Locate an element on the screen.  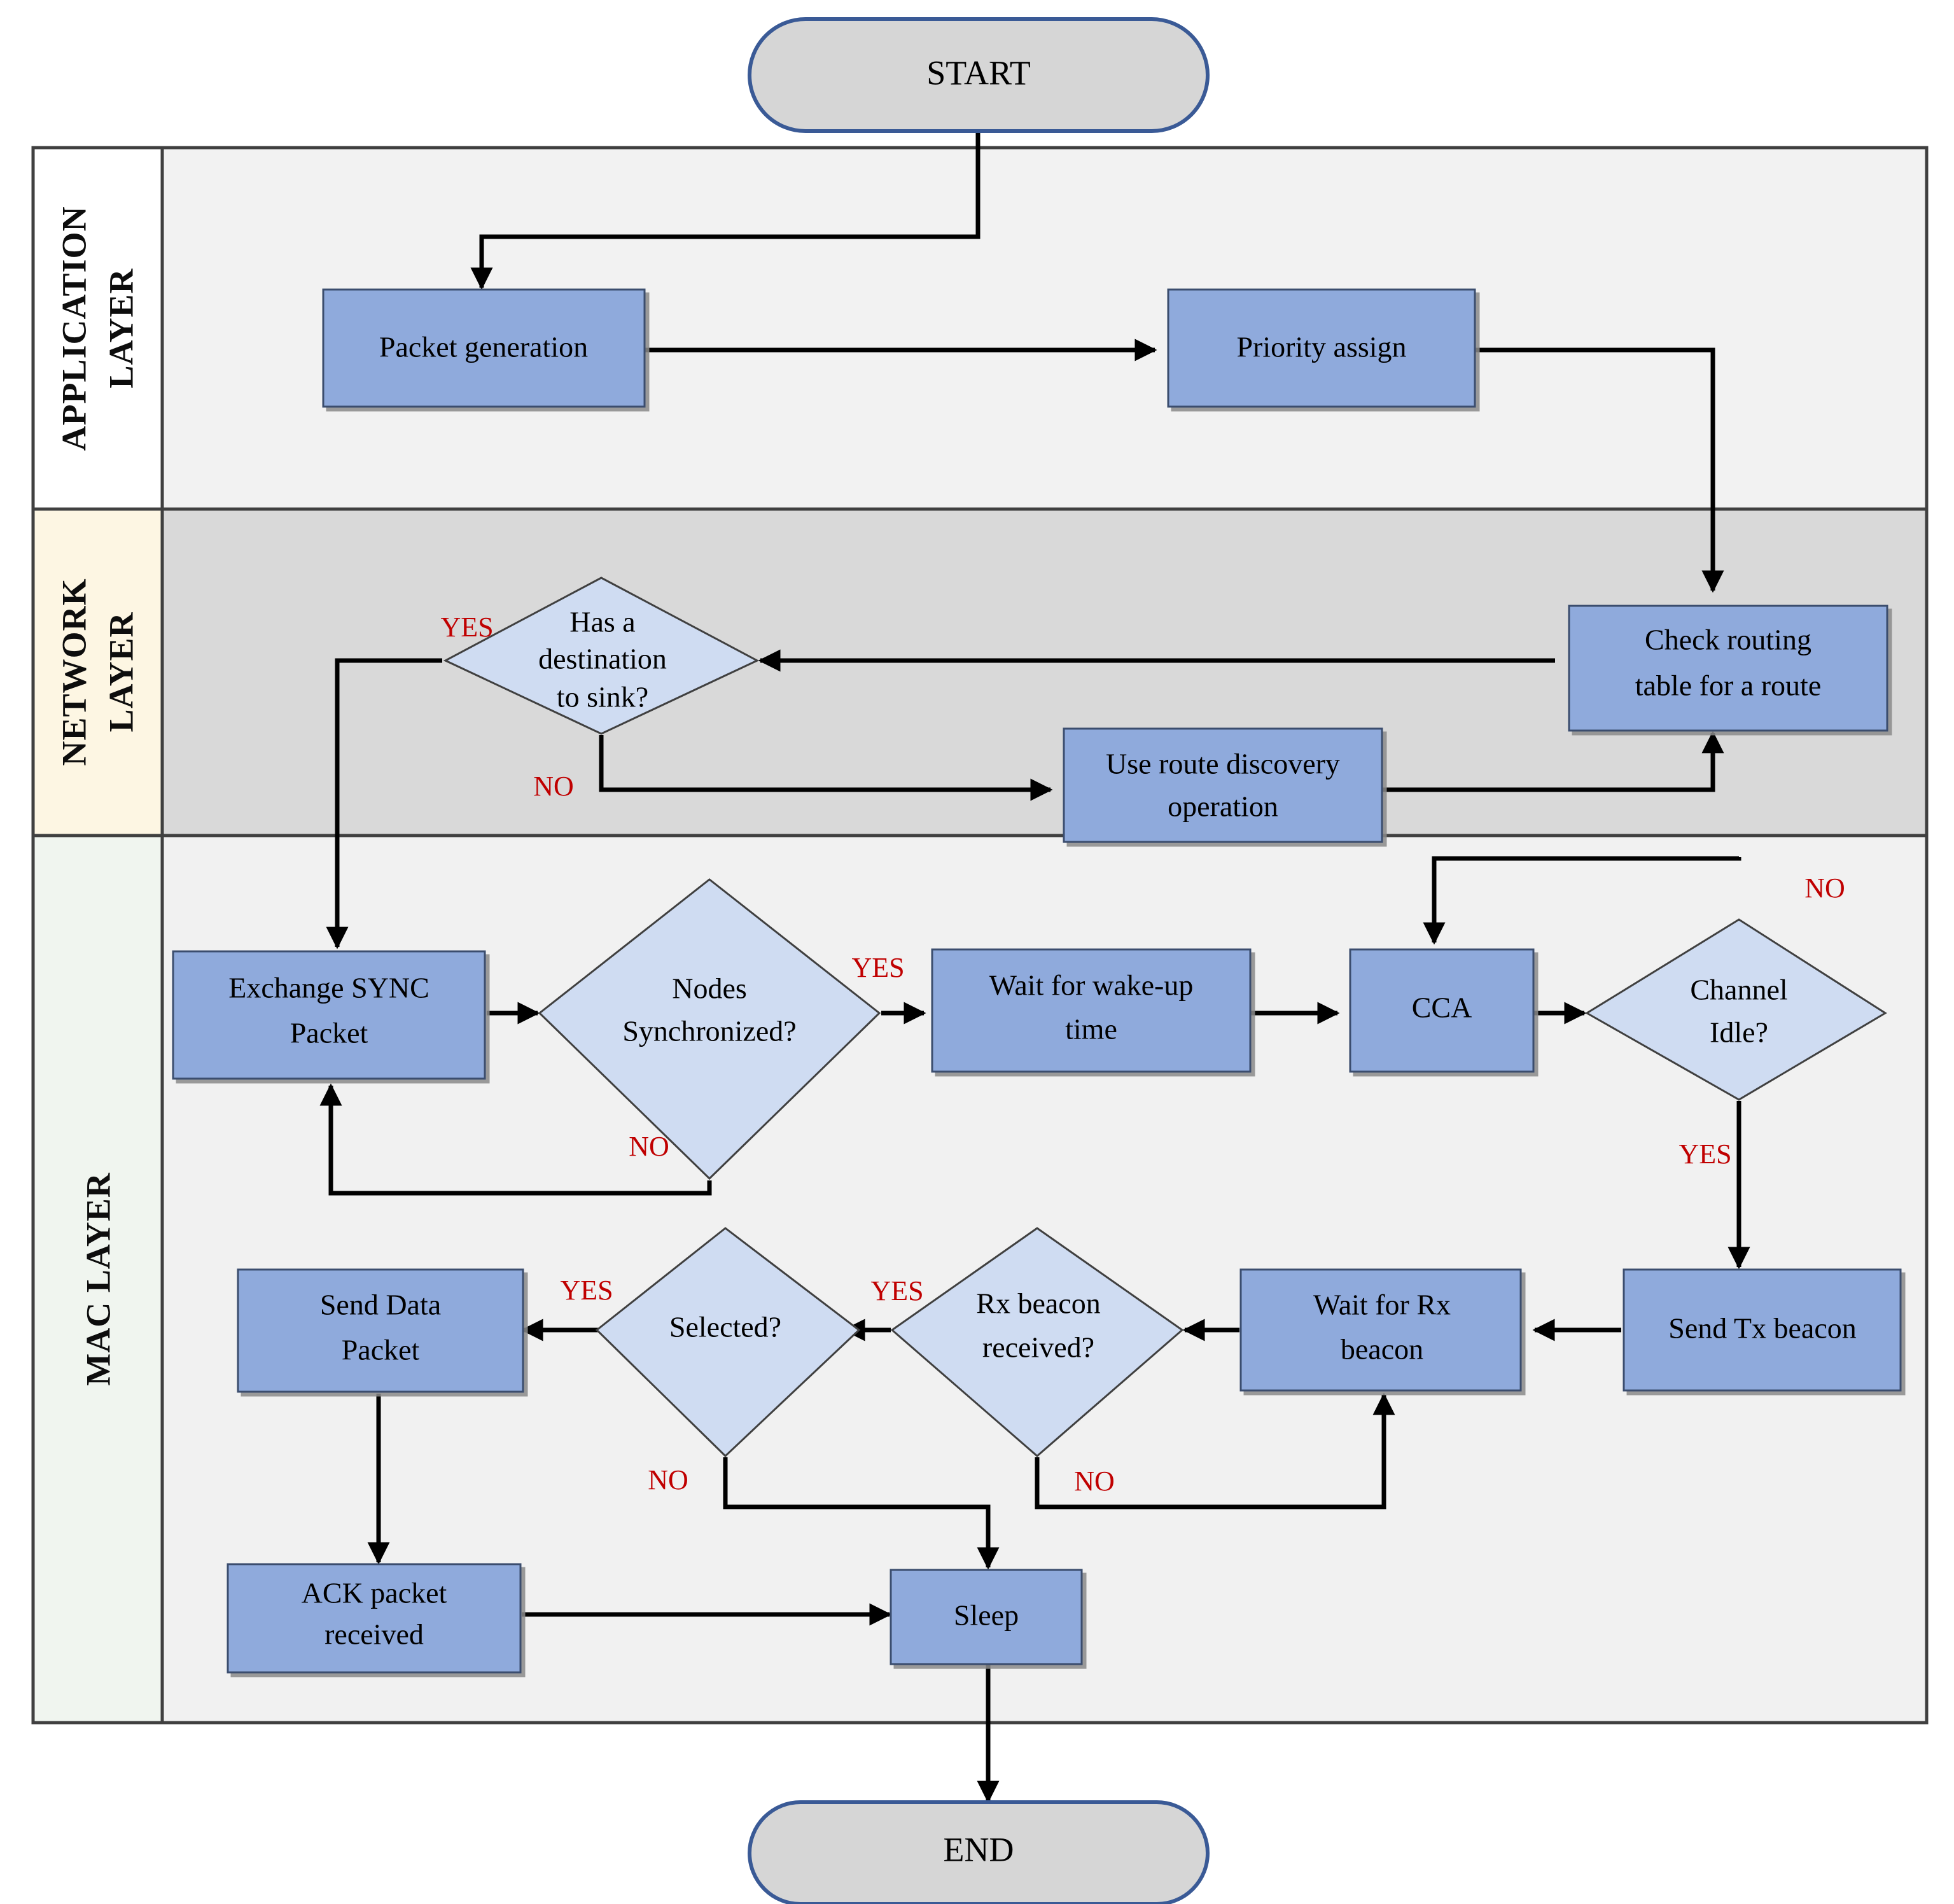
node-wait-wakeup-line2: time is located at coordinates (1091, 1029).